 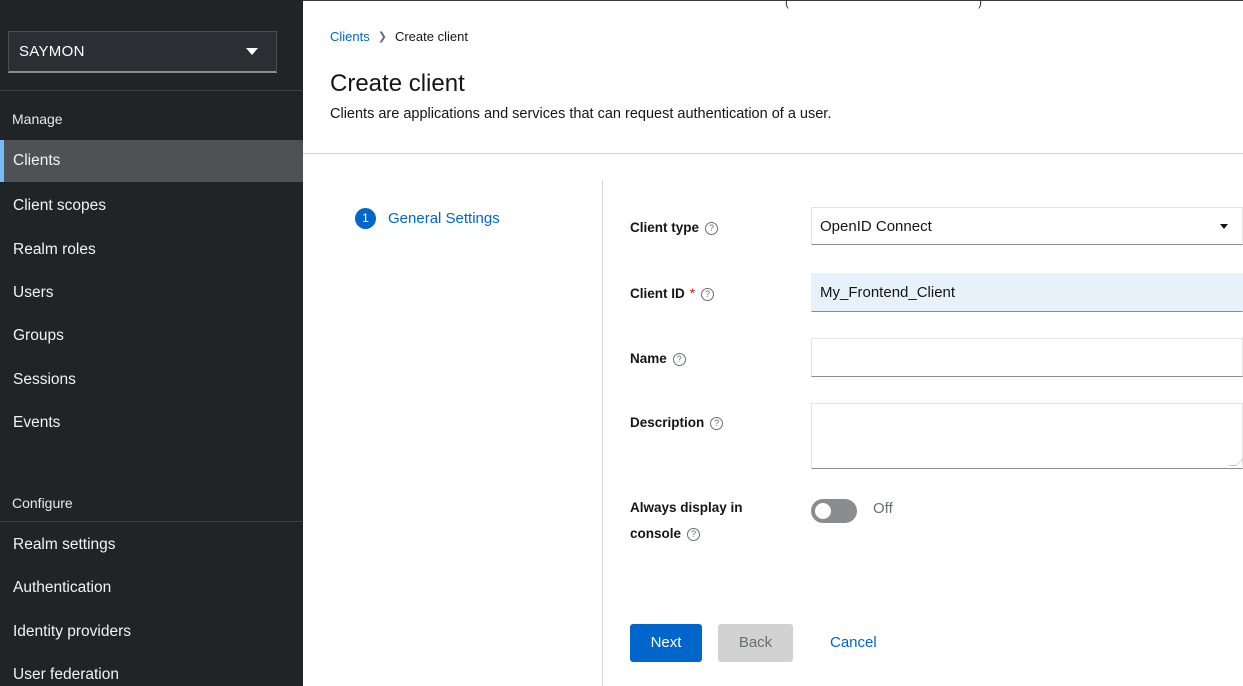 What do you see at coordinates (692, 293) in the screenshot?
I see `required-asterisk: *` at bounding box center [692, 293].